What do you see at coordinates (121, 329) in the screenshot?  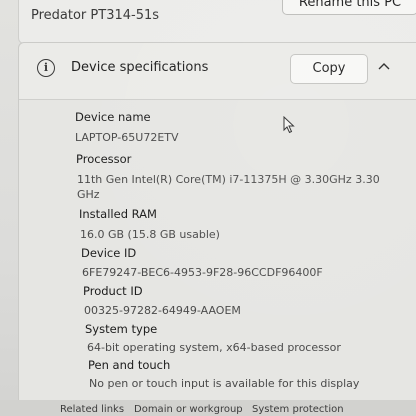 I see `system-type-label: System type` at bounding box center [121, 329].